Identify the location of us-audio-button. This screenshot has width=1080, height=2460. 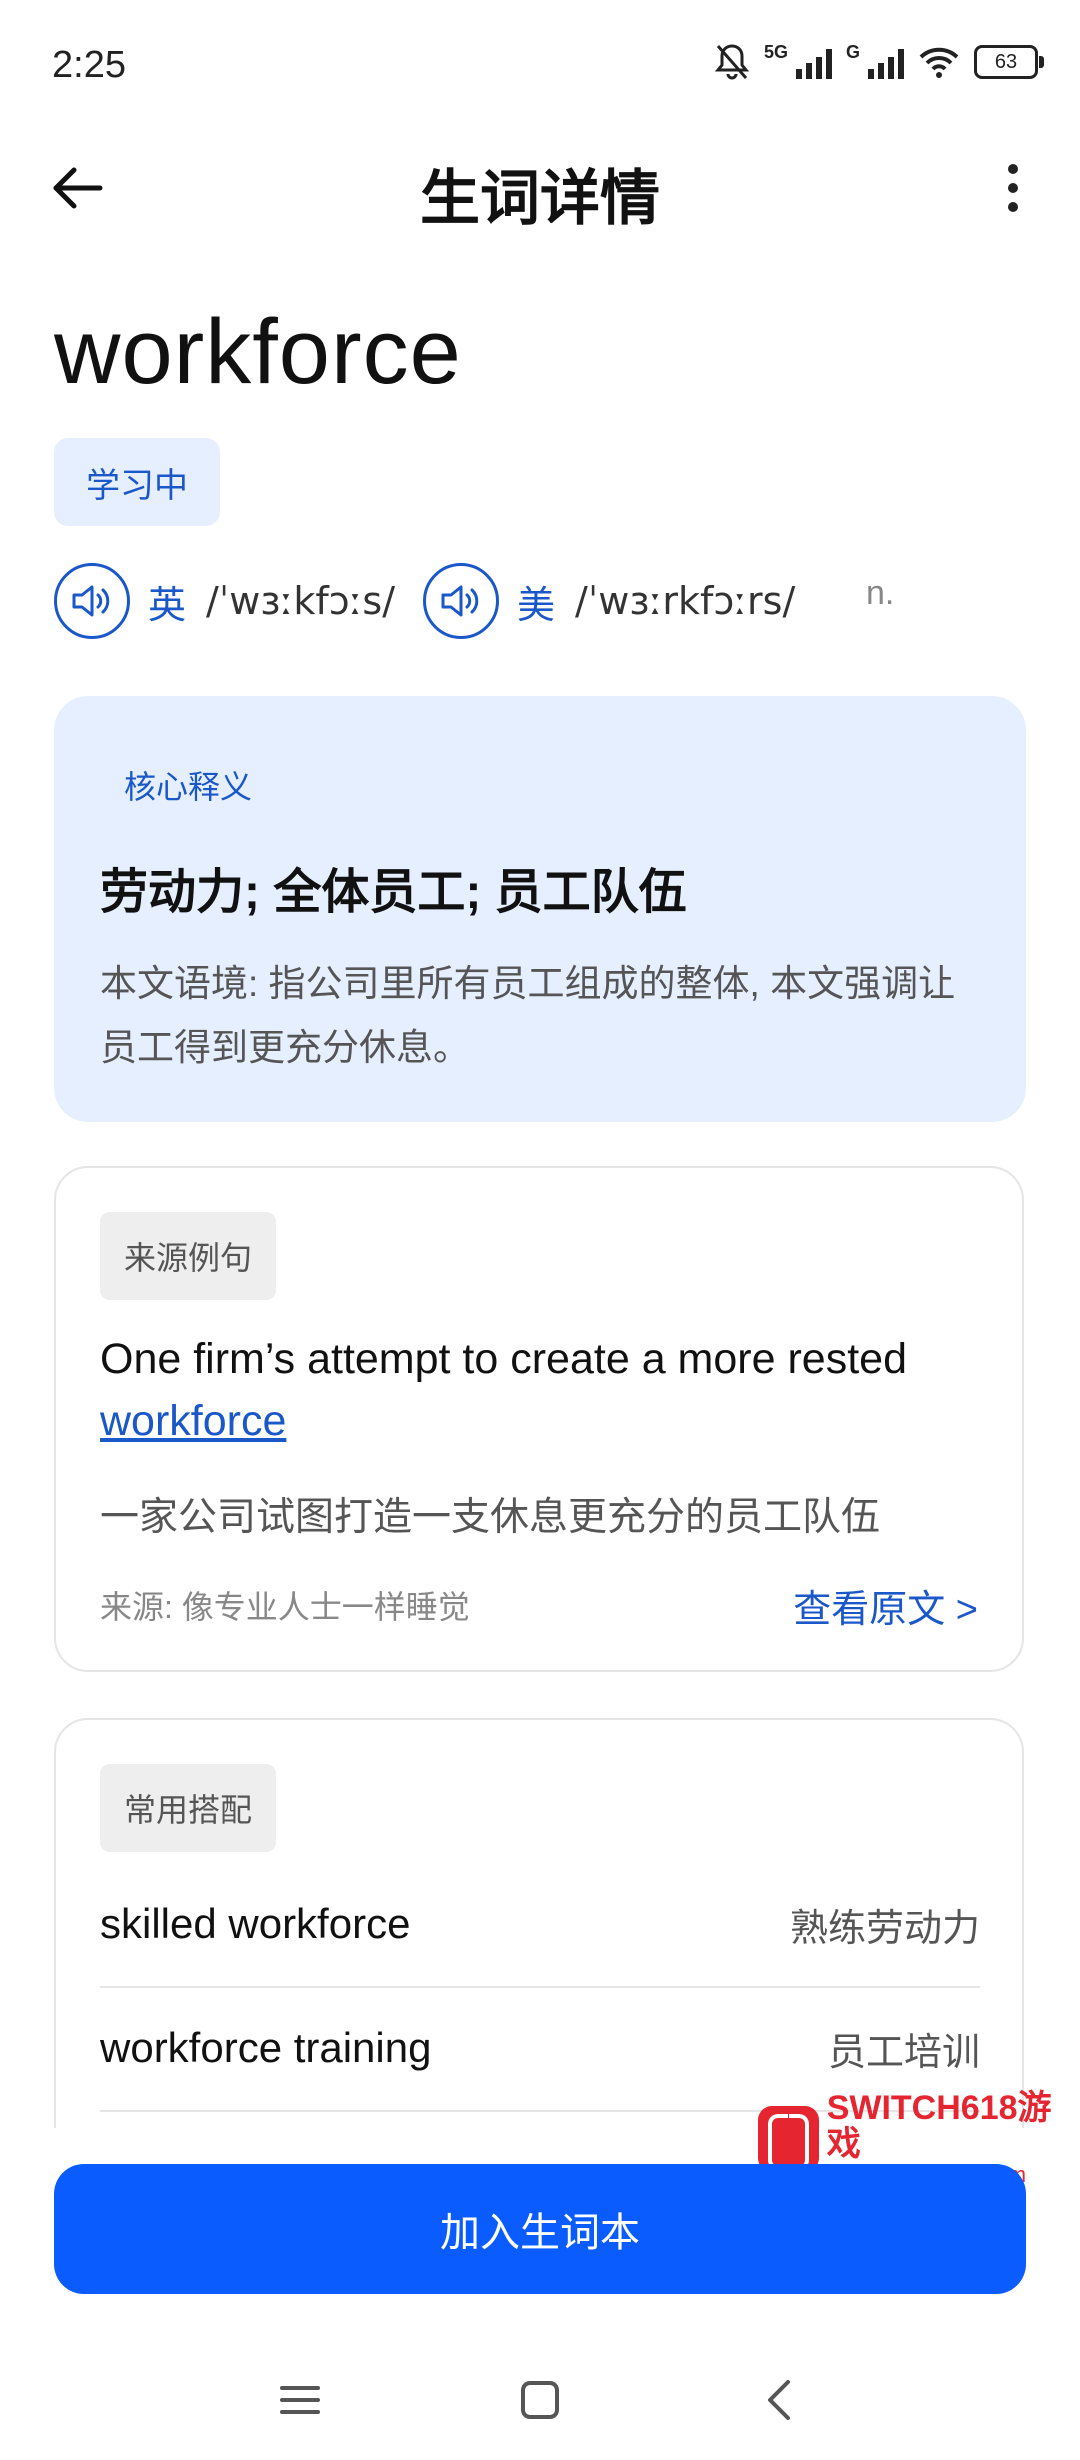
(461, 601).